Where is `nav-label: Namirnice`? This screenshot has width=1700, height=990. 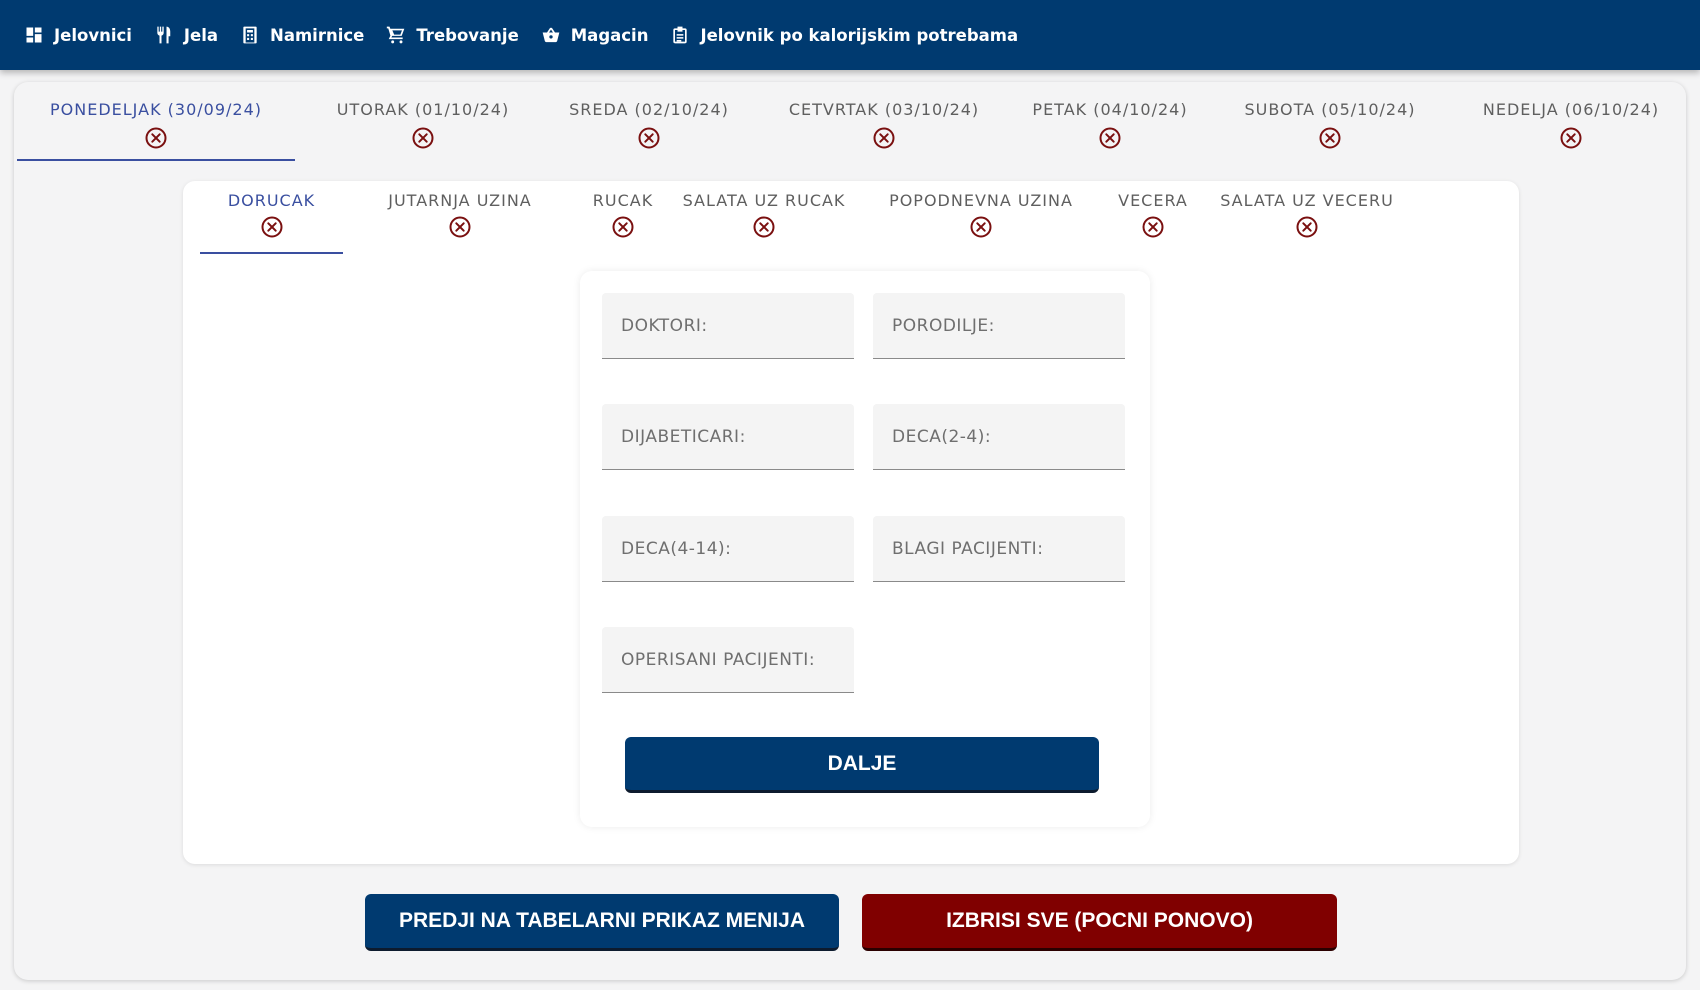
nav-label: Namirnice is located at coordinates (317, 35).